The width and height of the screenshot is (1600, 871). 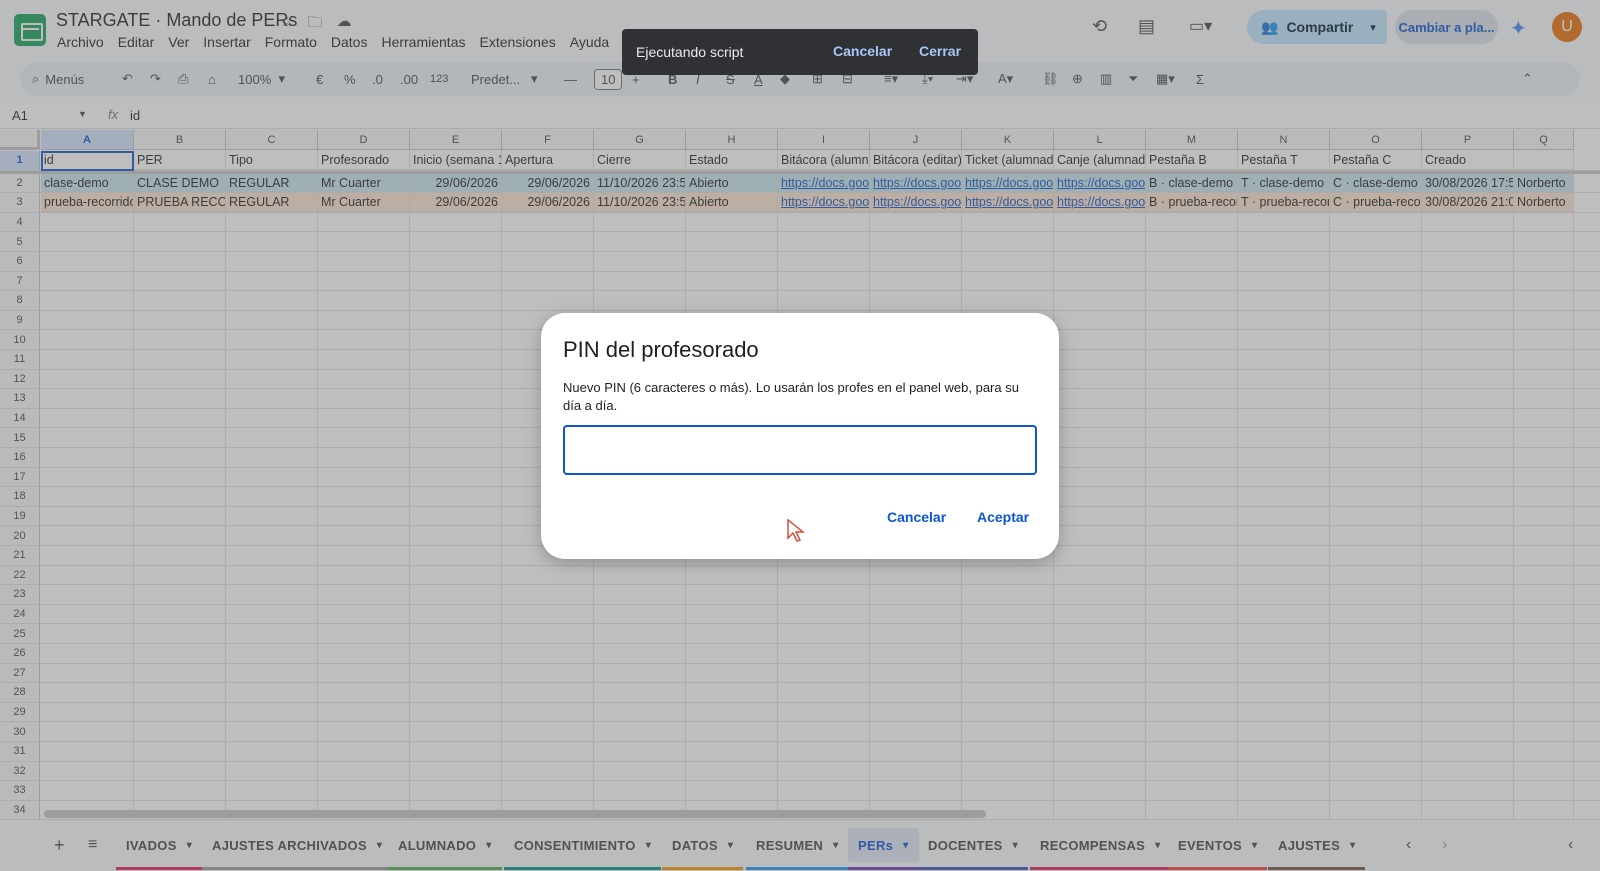 I want to click on toast-message: Ejecutando script, so click(x=690, y=52).